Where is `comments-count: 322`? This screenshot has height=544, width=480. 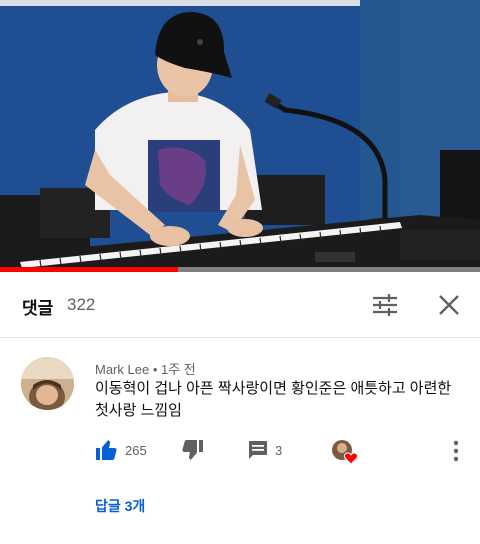 comments-count: 322 is located at coordinates (81, 304).